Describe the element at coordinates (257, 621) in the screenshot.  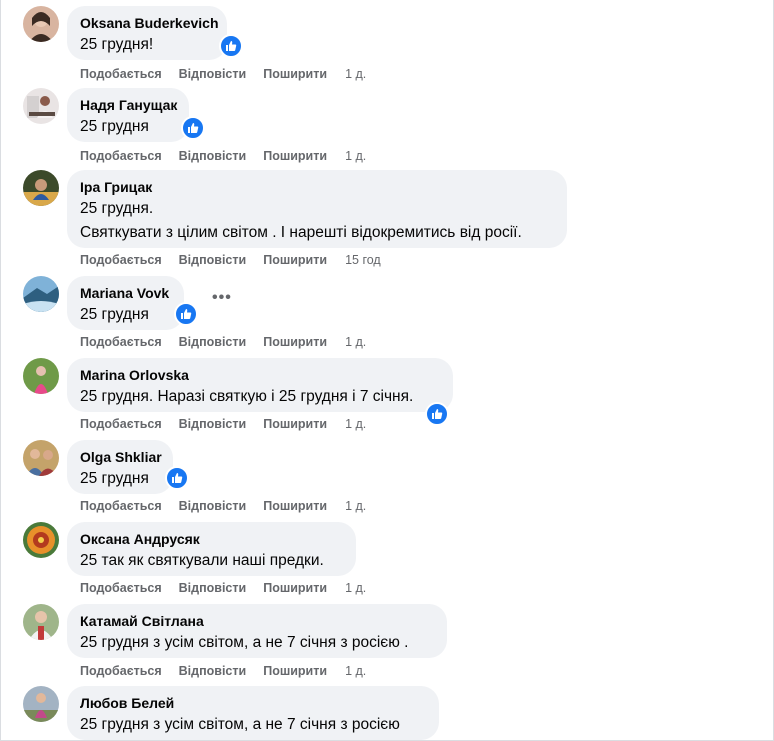
I see `comment-author: Катамай Світлана` at that location.